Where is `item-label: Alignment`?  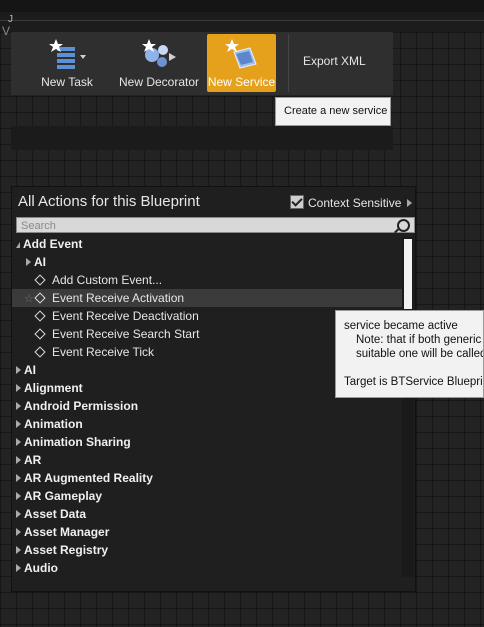 item-label: Alignment is located at coordinates (53, 388).